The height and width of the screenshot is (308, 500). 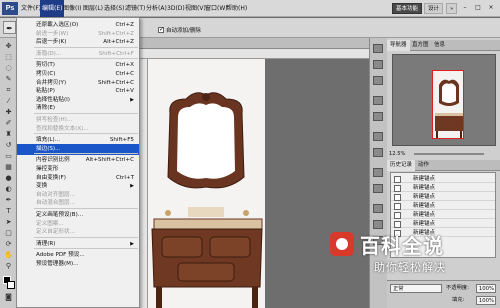 What do you see at coordinates (8, 222) in the screenshot?
I see `path-select-icon: ➤` at bounding box center [8, 222].